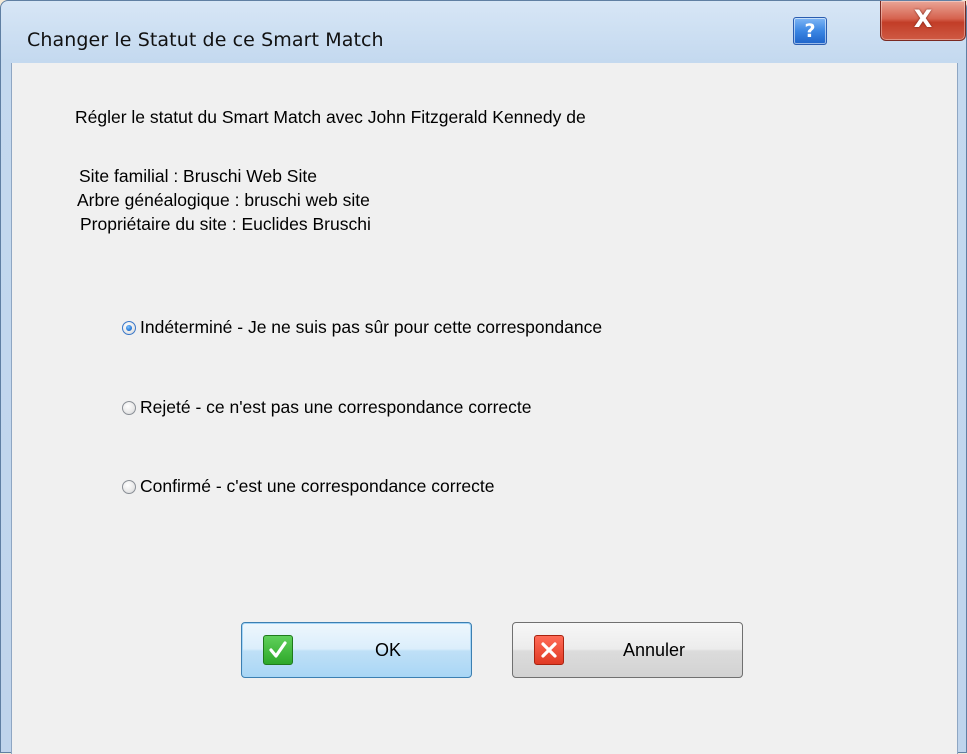 This screenshot has height=754, width=967. I want to click on cancel-button: Annuler, so click(627, 650).